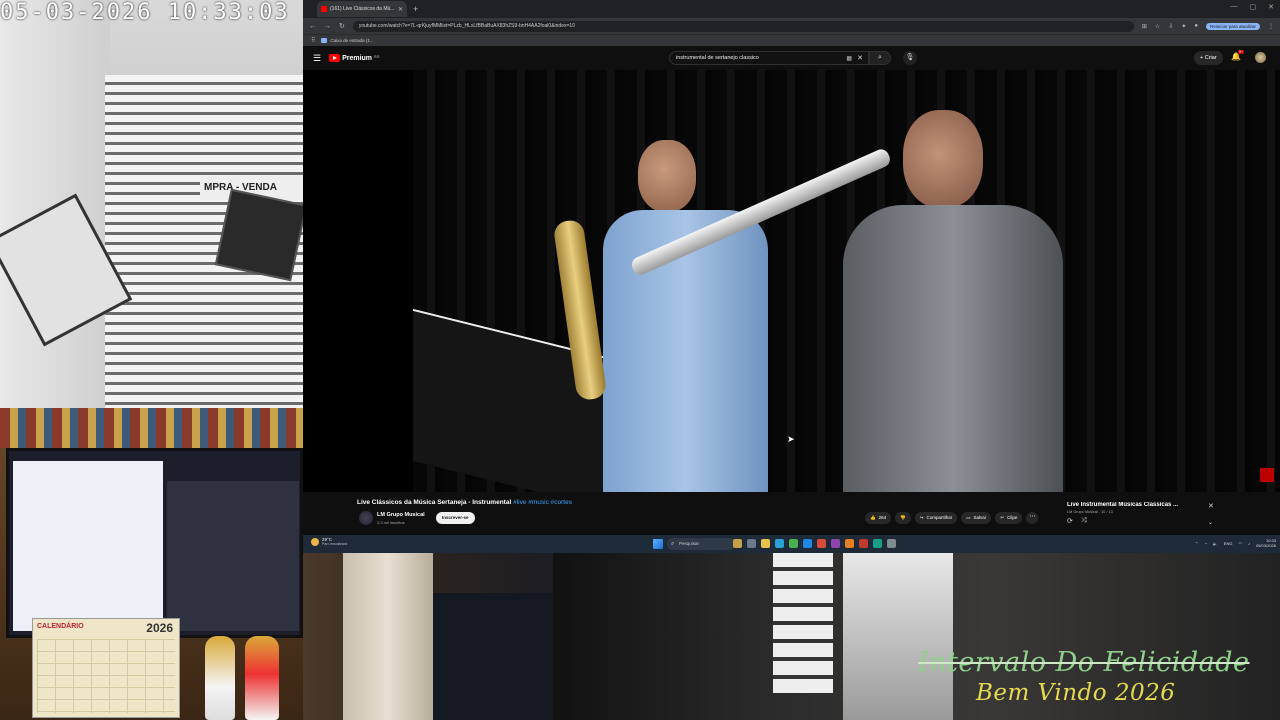 This screenshot has width=1280, height=720. I want to click on account-avatar, so click(1260, 57).